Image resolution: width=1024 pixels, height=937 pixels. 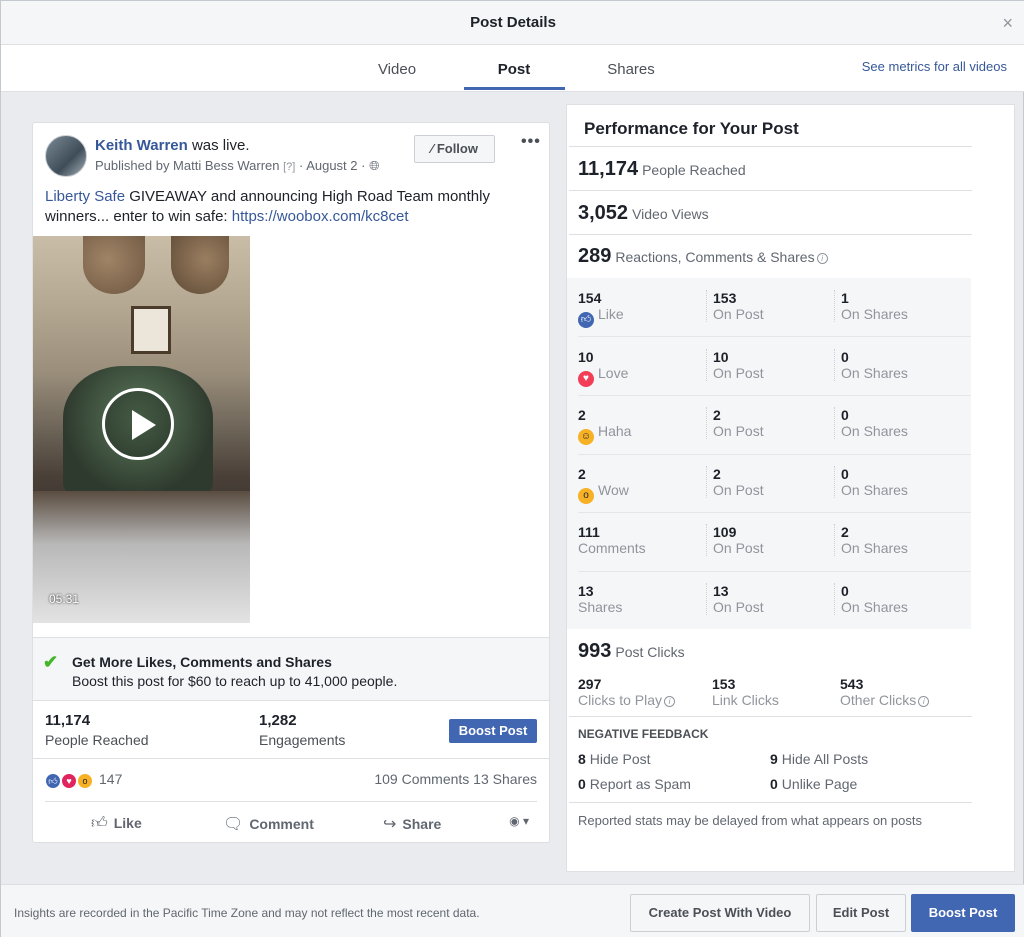 I want to click on published-by: Published by Matti Bess Warren, so click(x=187, y=165).